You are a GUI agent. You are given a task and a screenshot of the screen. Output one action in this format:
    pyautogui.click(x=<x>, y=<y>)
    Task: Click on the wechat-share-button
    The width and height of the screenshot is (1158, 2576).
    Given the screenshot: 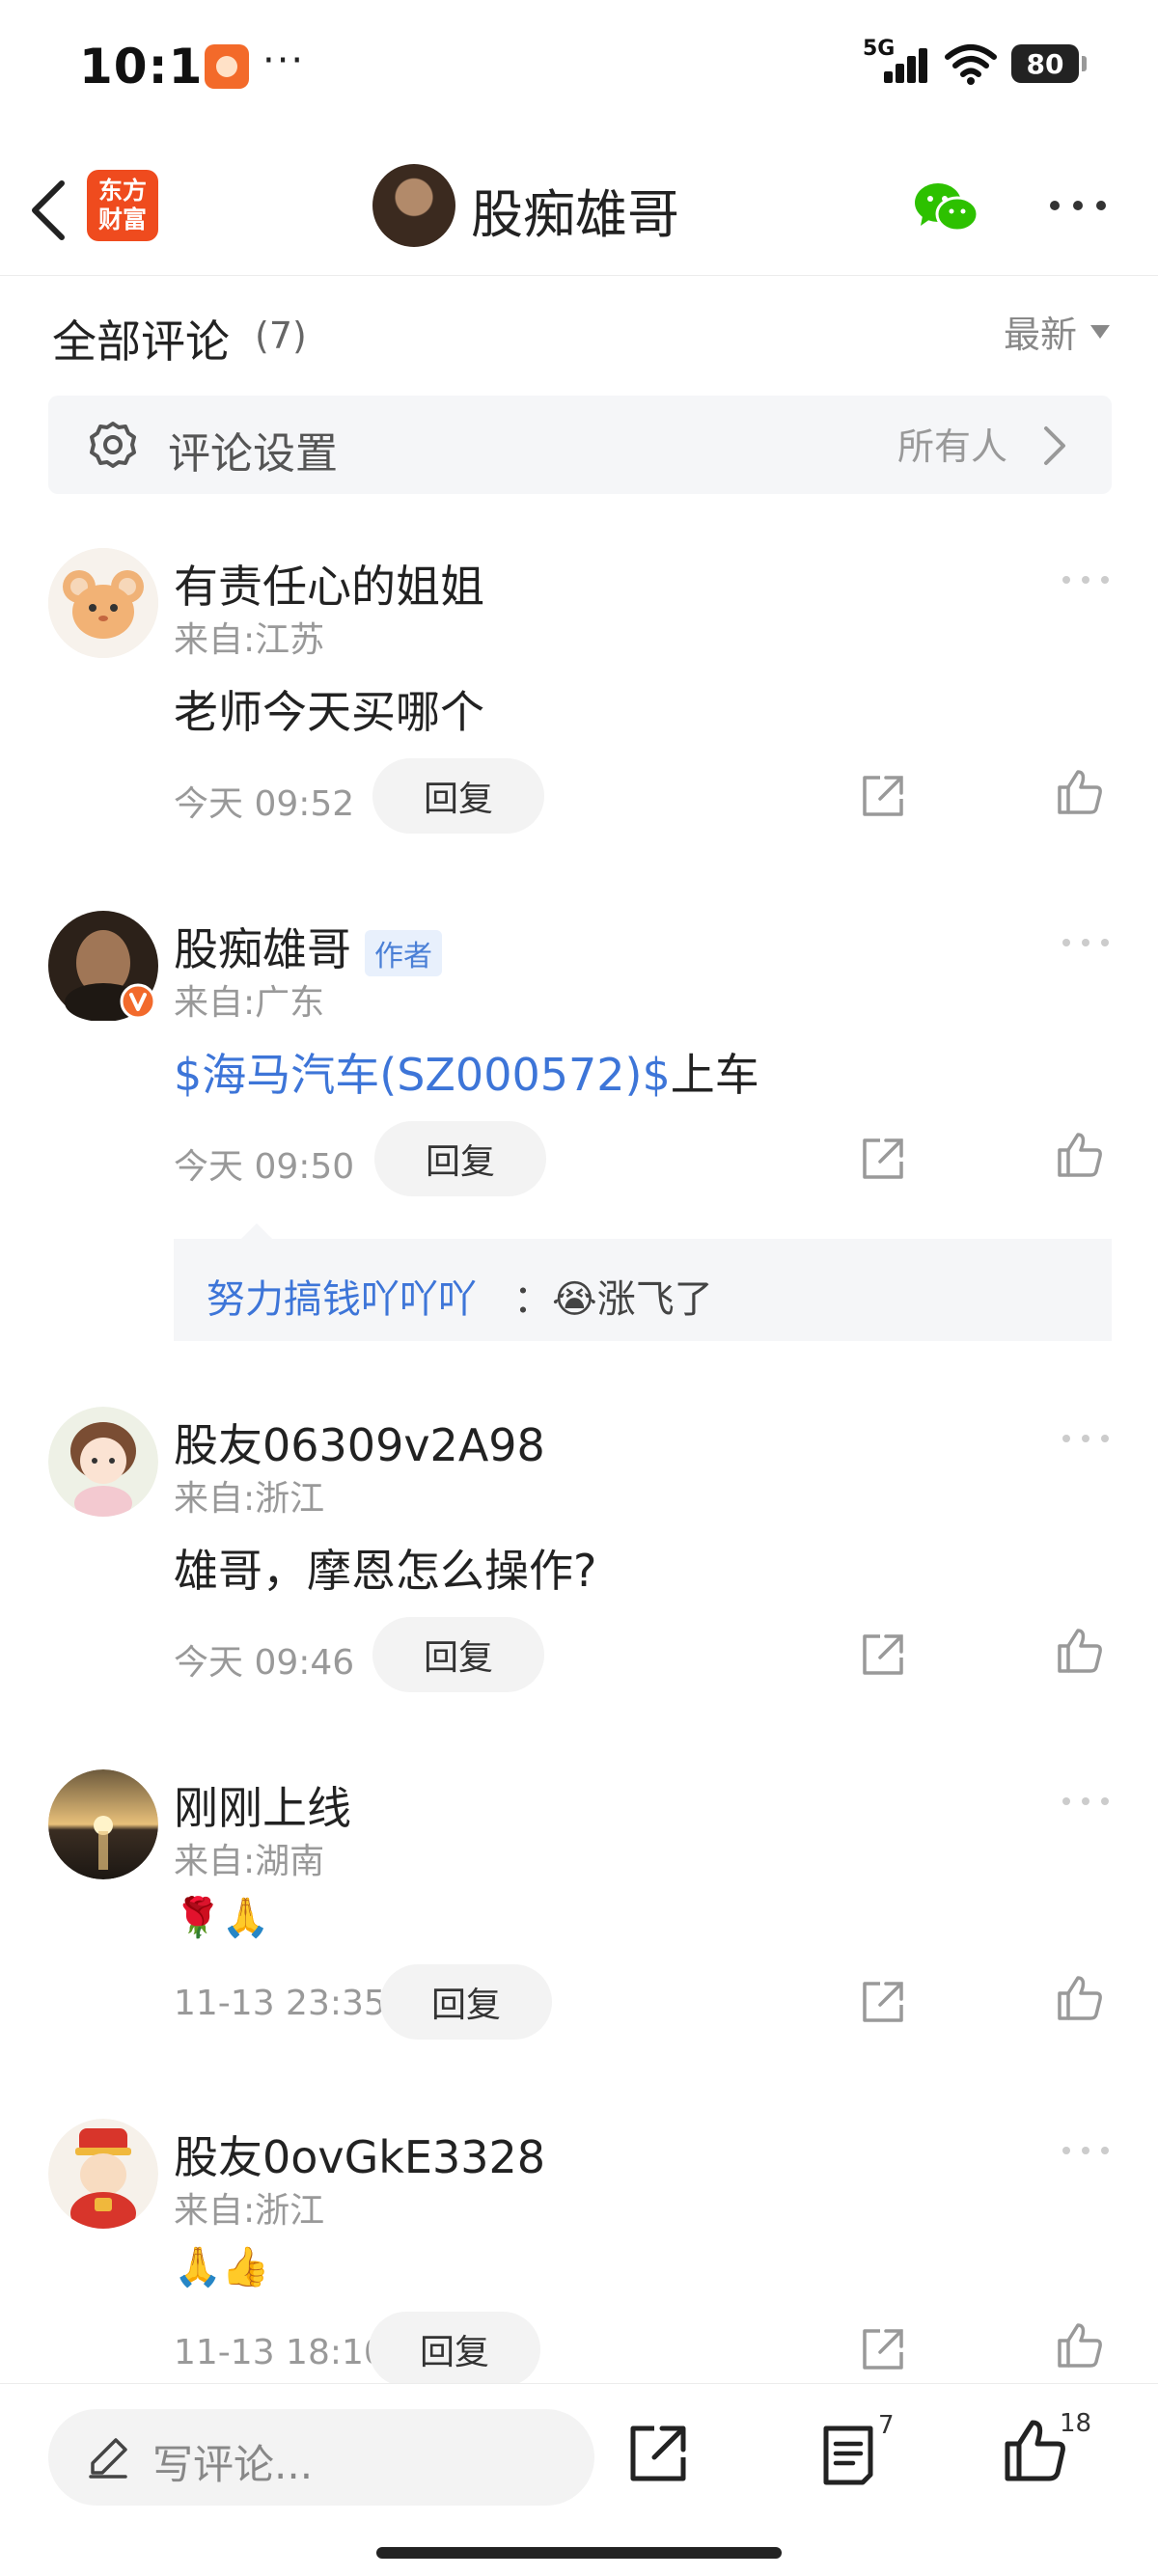 What is the action you would take?
    pyautogui.click(x=946, y=208)
    